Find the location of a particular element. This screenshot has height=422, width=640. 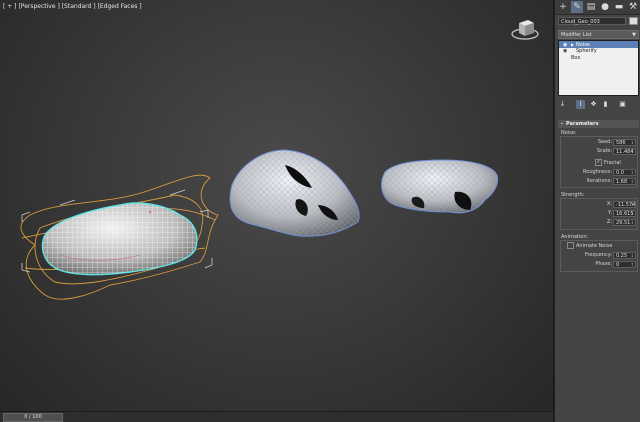

show-end-result-icon: I is located at coordinates (580, 104).